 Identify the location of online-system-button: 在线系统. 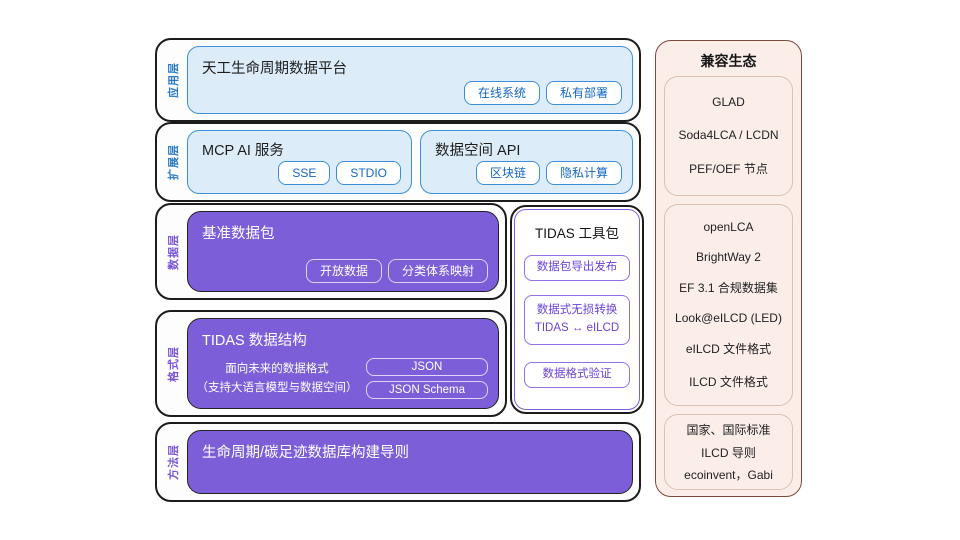
(501, 93).